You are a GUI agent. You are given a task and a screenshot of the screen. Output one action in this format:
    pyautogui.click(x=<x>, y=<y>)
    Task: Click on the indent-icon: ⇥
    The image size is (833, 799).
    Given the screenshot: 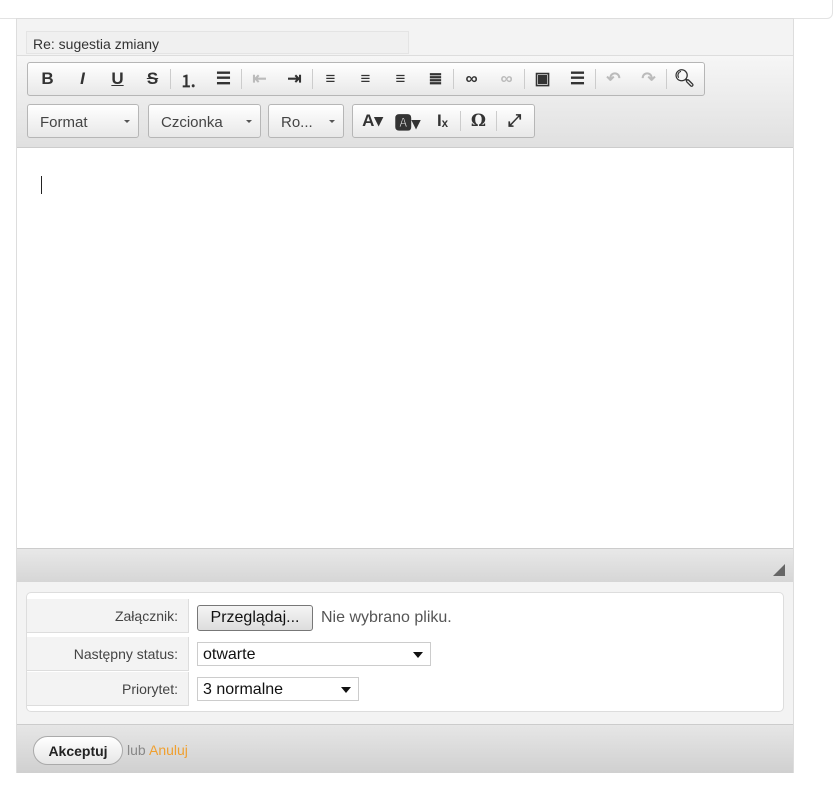 What is the action you would take?
    pyautogui.click(x=294, y=78)
    